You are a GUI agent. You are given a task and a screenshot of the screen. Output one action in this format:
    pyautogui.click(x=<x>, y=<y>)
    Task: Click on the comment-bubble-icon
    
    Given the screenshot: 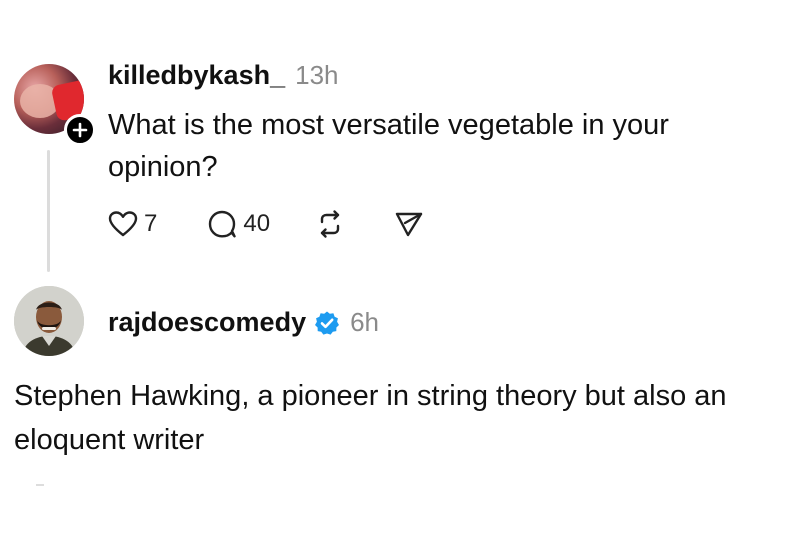 What is the action you would take?
    pyautogui.click(x=223, y=224)
    